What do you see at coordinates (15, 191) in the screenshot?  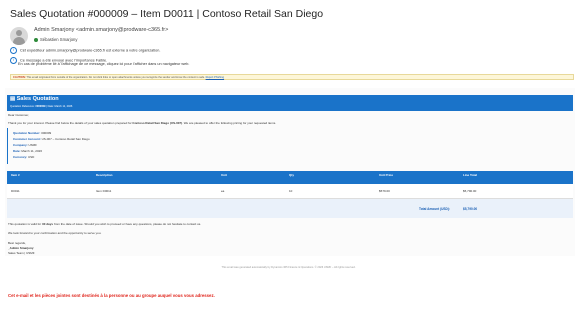 I see `cell-item: D0011` at bounding box center [15, 191].